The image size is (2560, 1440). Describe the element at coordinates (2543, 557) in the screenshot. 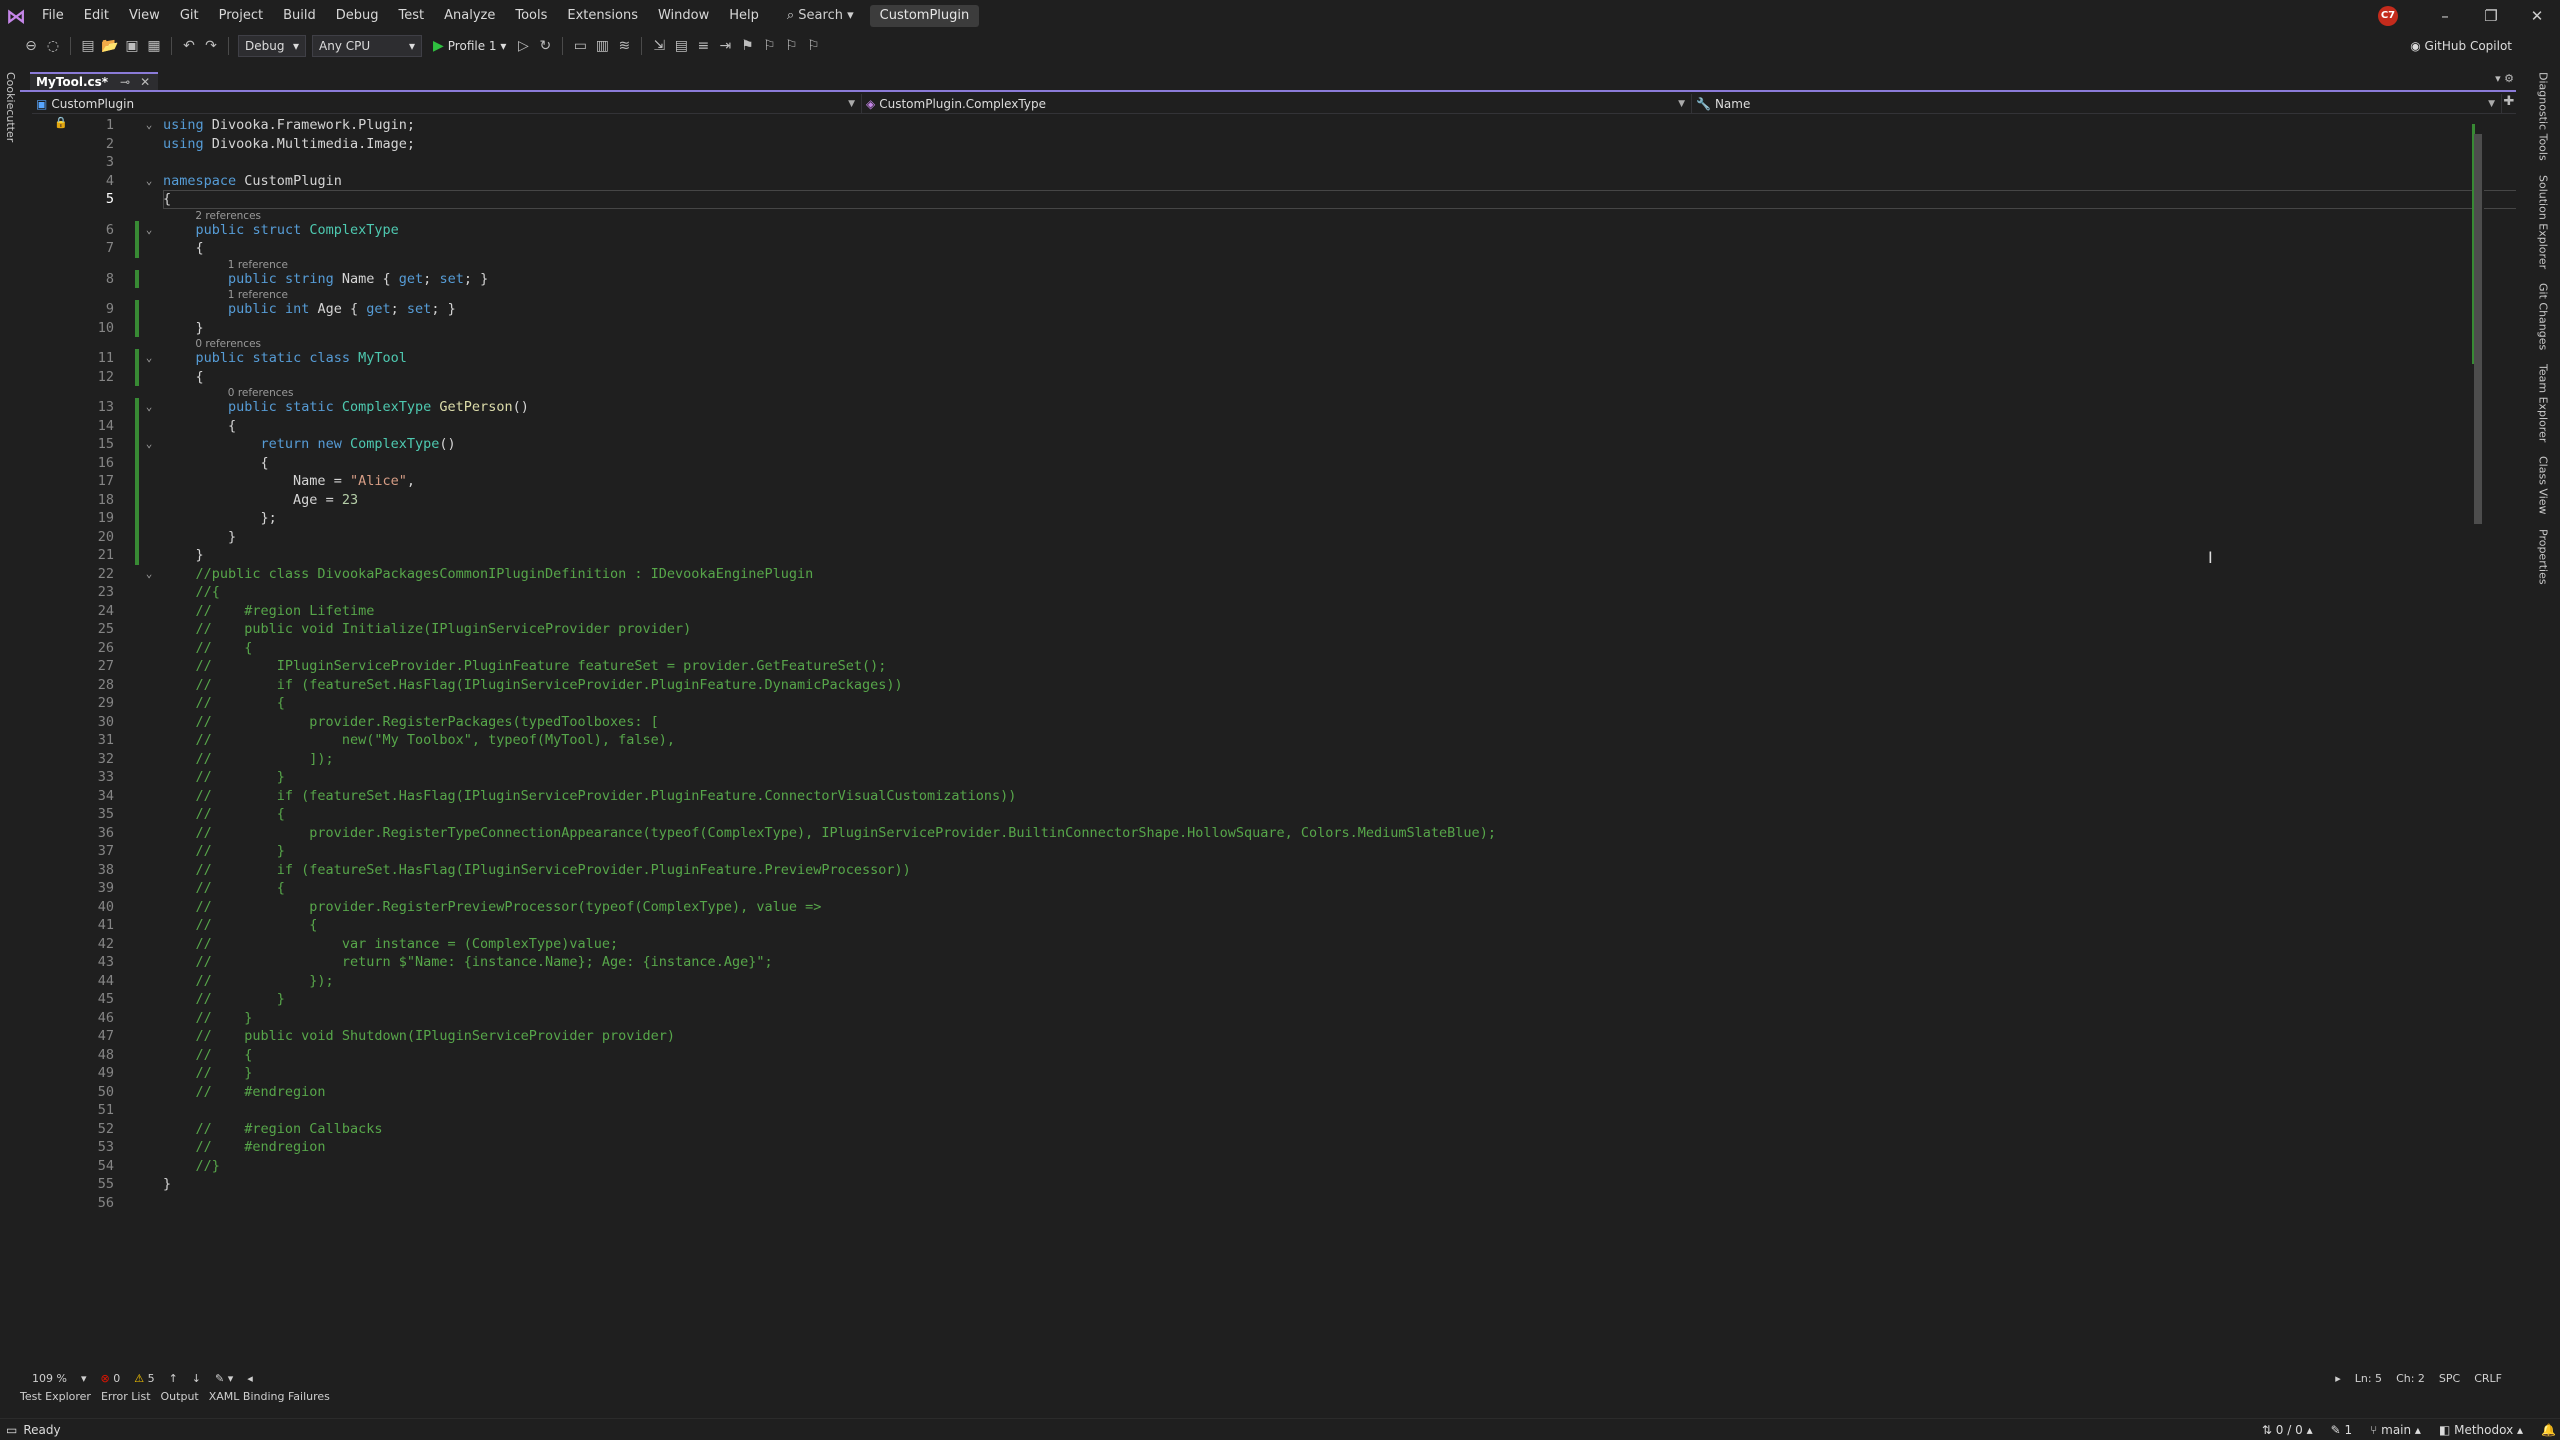

I see `tool-tab-properties: Properties` at that location.